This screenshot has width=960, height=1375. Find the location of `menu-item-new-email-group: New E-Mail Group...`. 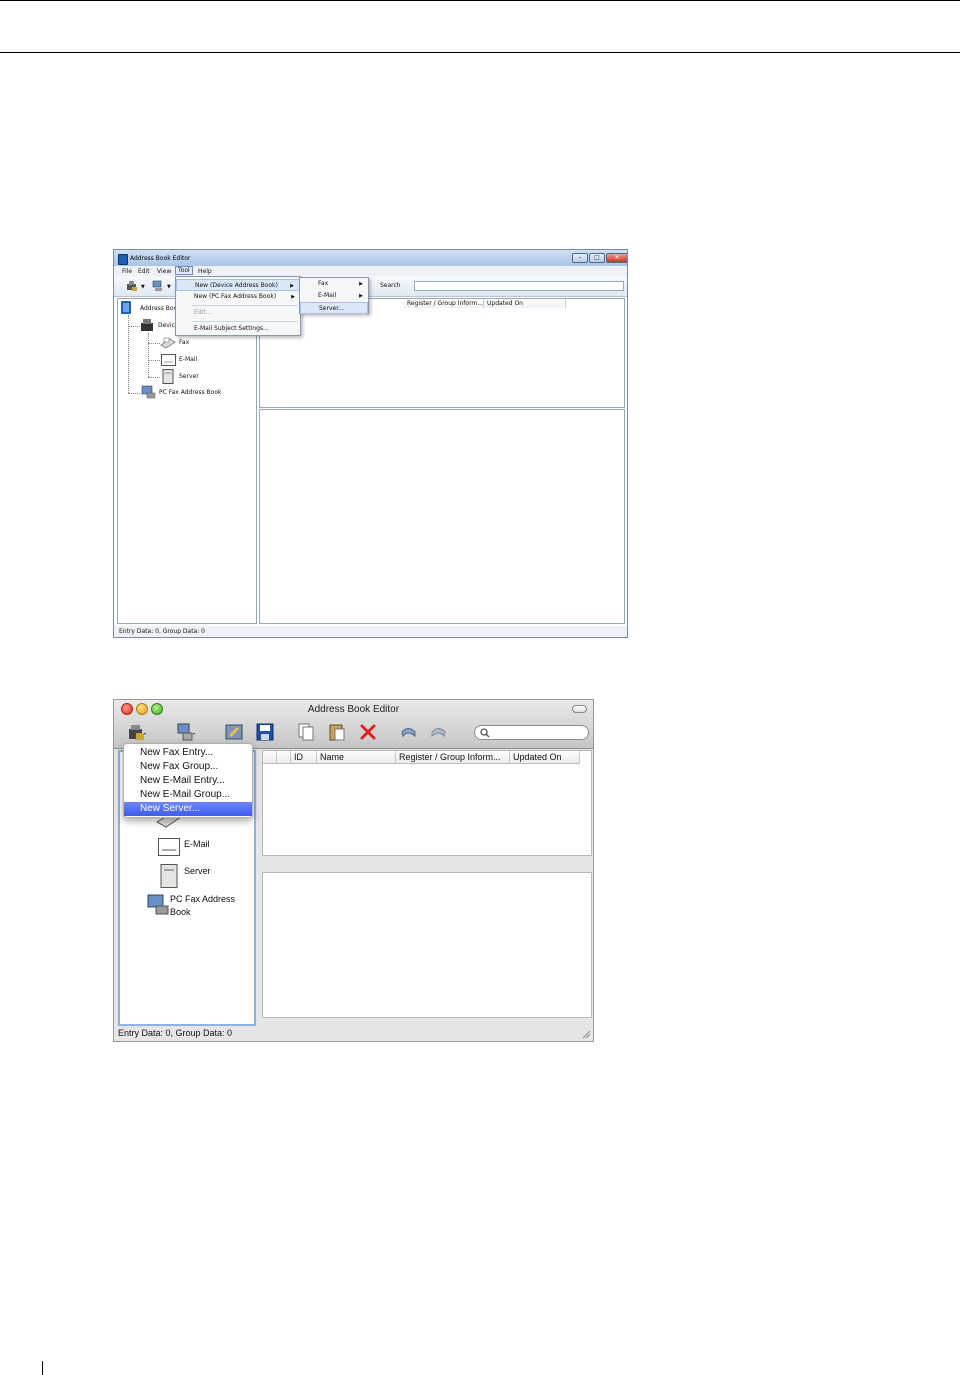

menu-item-new-email-group: New E-Mail Group... is located at coordinates (188, 795).